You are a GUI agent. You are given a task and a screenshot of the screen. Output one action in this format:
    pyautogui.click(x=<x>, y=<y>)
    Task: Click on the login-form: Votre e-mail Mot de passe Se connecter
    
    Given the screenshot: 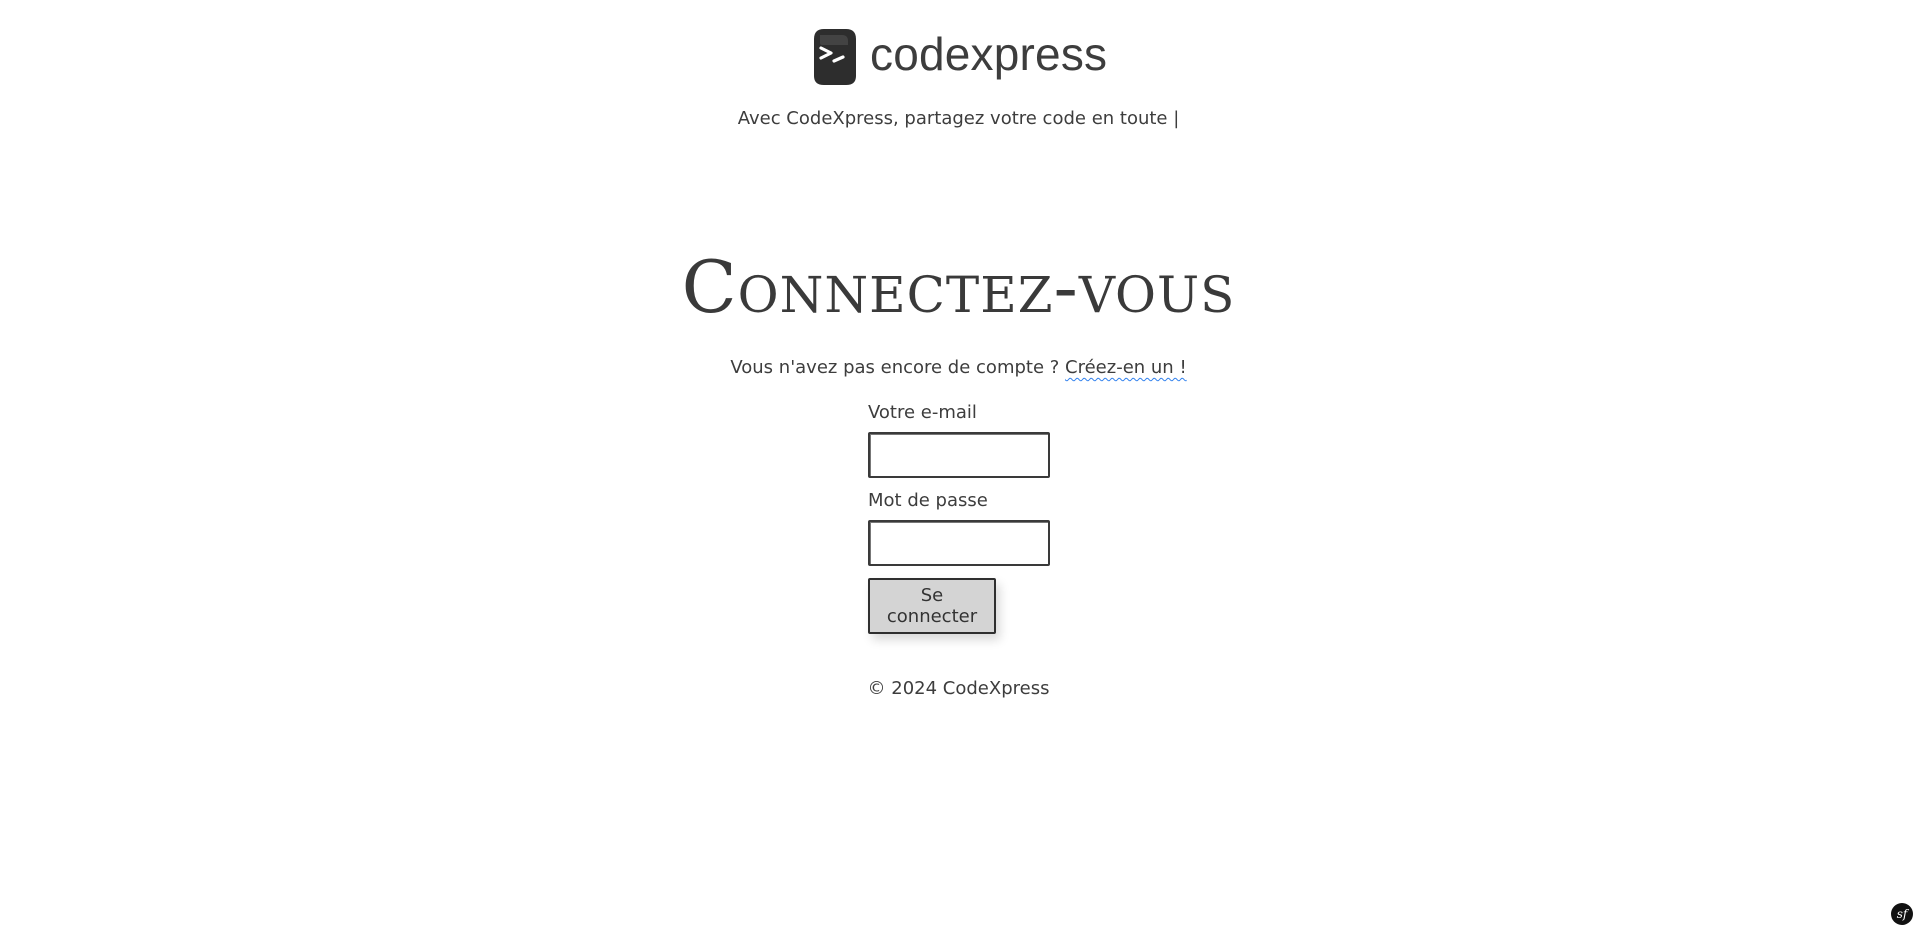 What is the action you would take?
    pyautogui.click(x=1018, y=517)
    